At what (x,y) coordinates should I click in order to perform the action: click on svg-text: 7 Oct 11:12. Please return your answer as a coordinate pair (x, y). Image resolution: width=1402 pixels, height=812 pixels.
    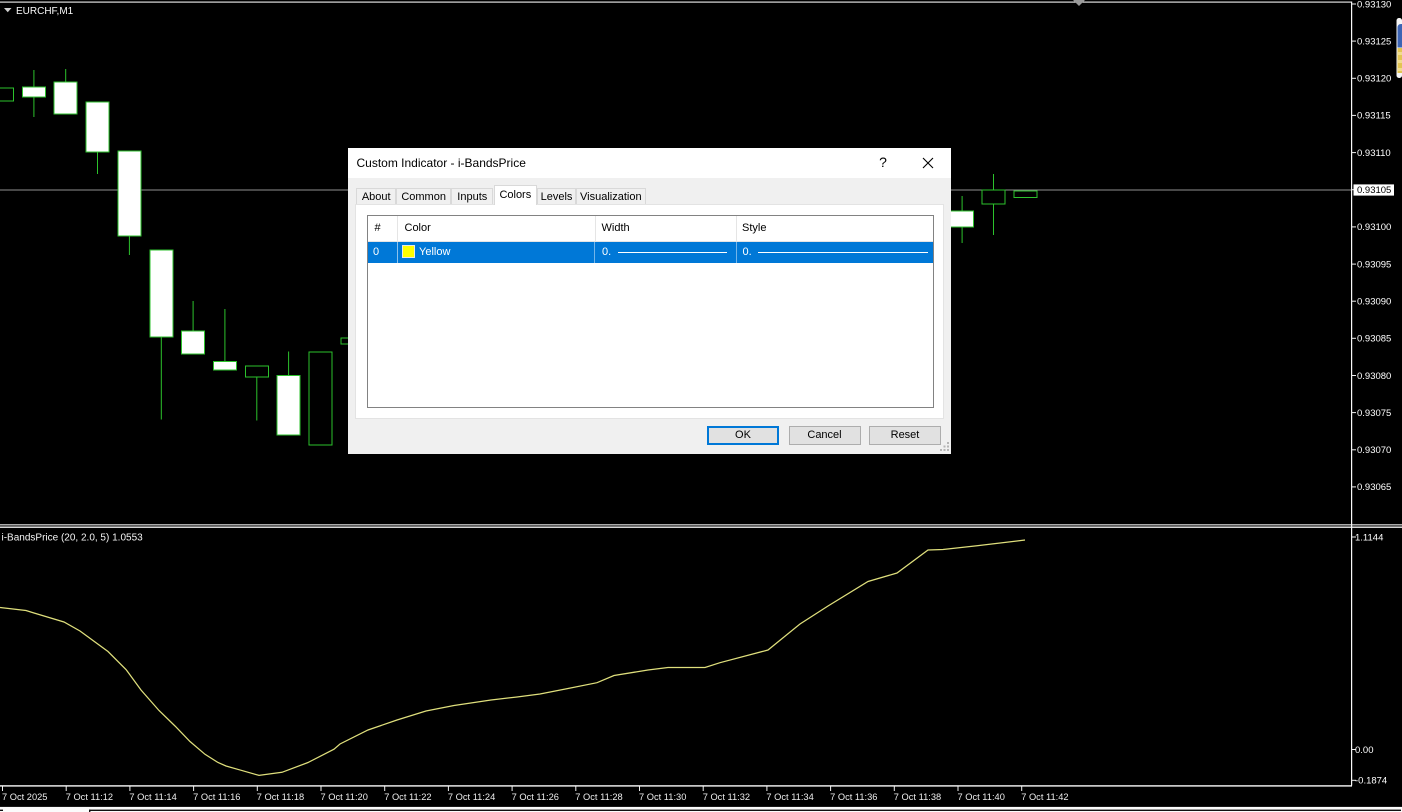
    Looking at the image, I should click on (89, 797).